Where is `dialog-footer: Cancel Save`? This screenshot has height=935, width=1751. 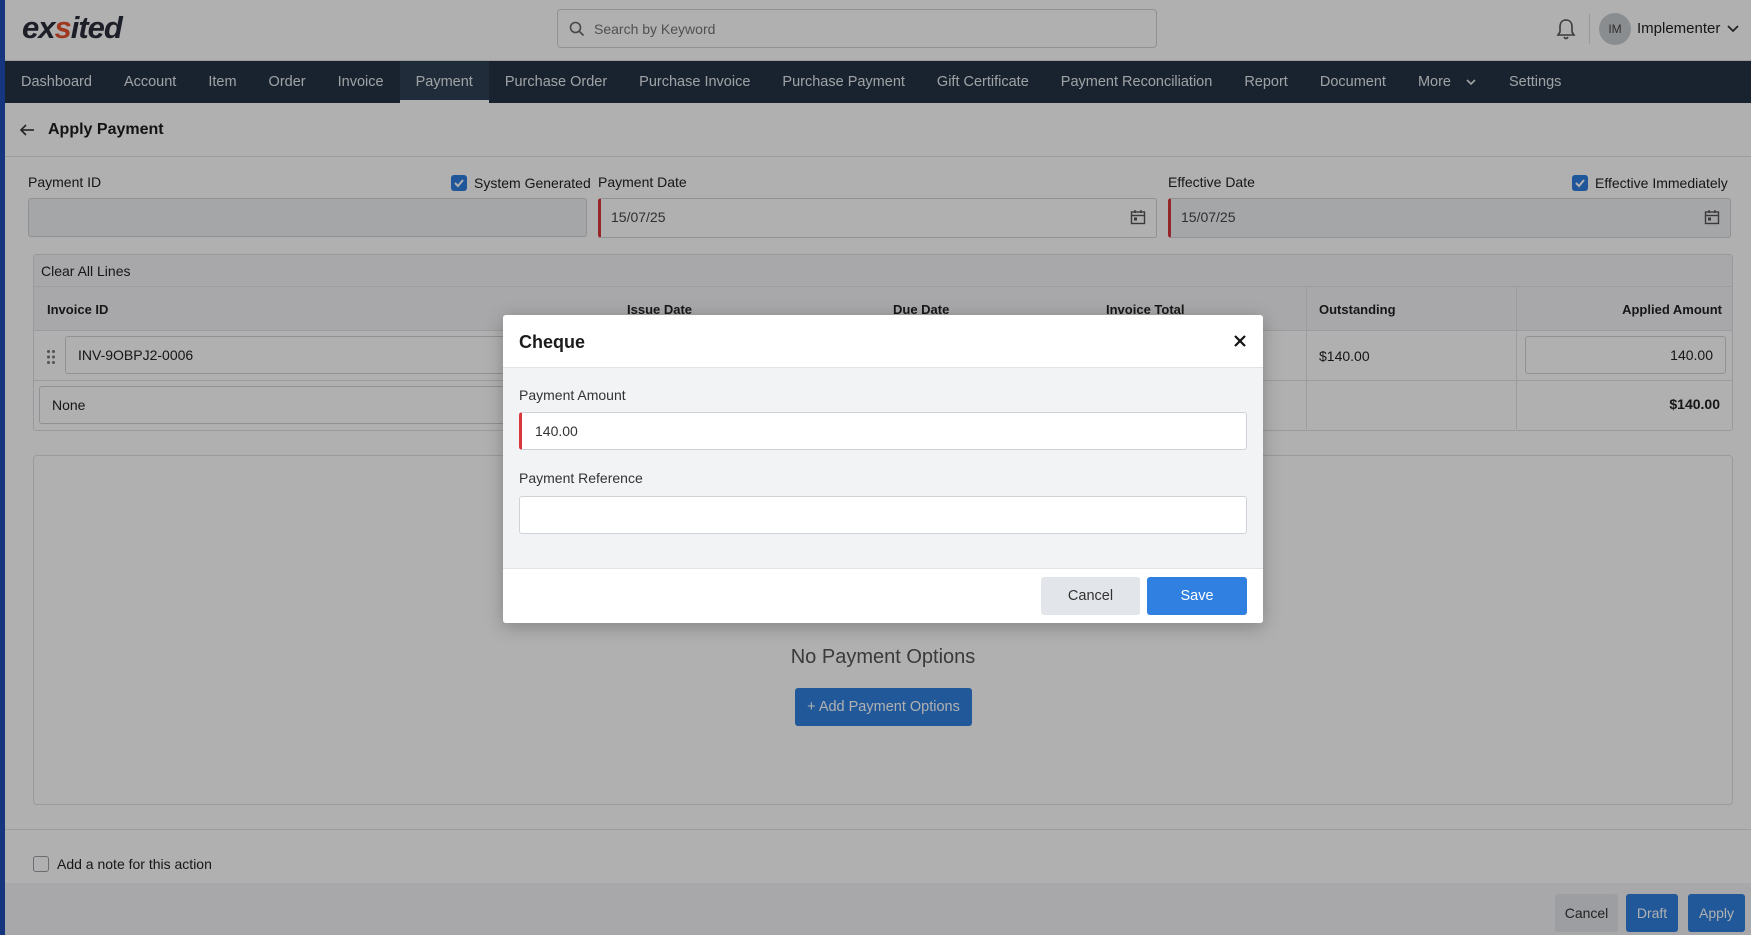 dialog-footer: Cancel Save is located at coordinates (883, 595).